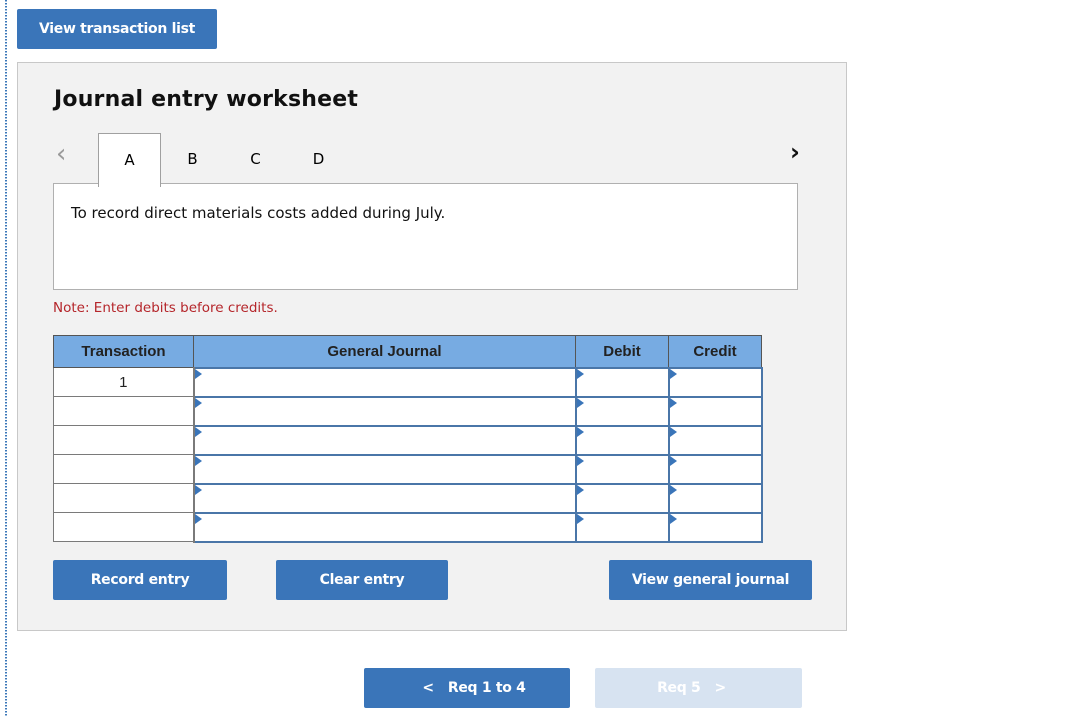 The width and height of the screenshot is (1087, 717). I want to click on chevron-left-icon: ‹, so click(61, 154).